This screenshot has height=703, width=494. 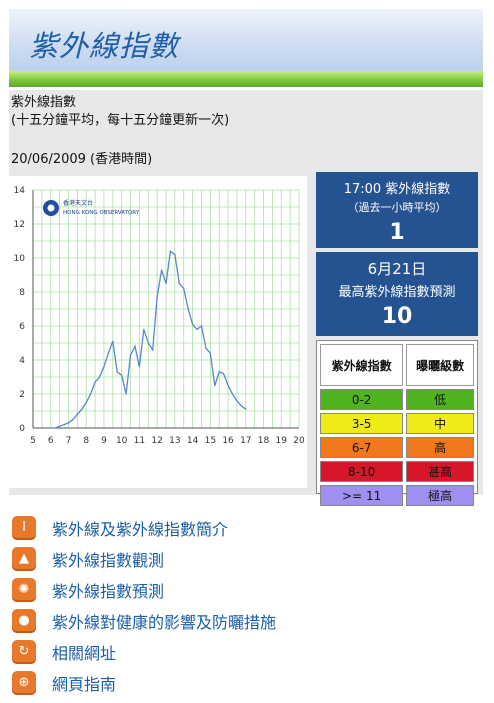 What do you see at coordinates (246, 79) in the screenshot?
I see `banner-grass-strip` at bounding box center [246, 79].